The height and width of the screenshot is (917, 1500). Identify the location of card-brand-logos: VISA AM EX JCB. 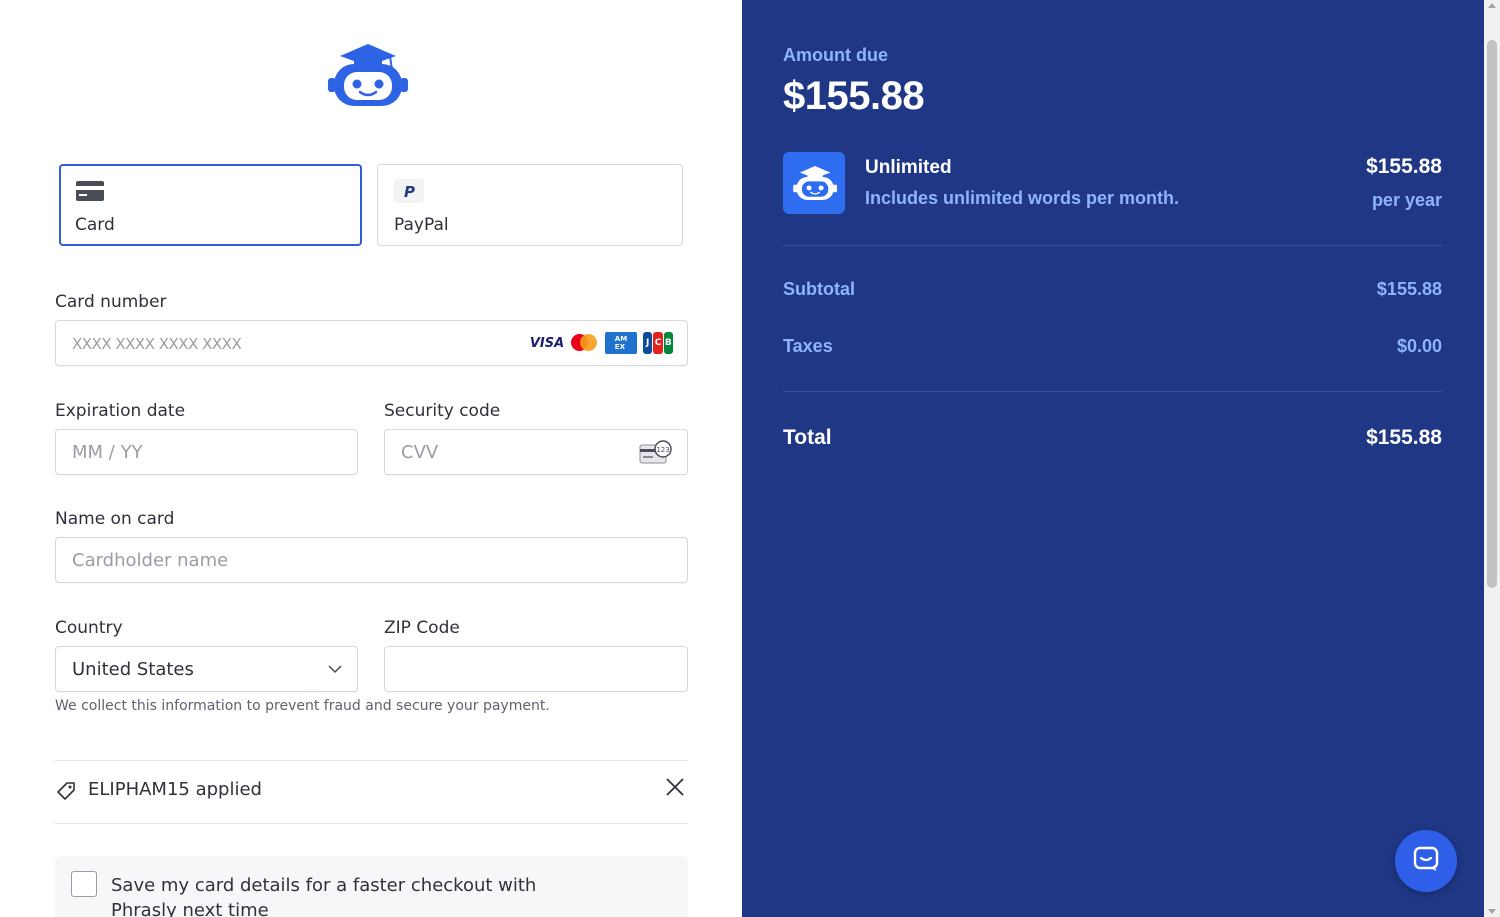
(601, 343).